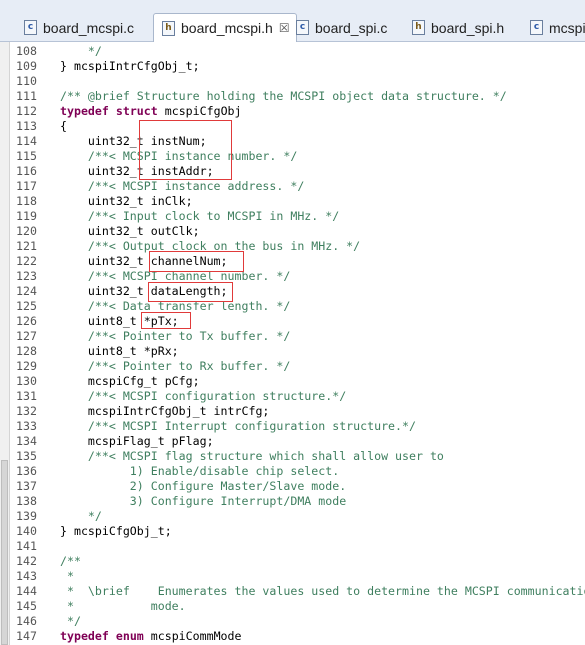 This screenshot has width=585, height=645. I want to click on line-number: 112, so click(26, 111).